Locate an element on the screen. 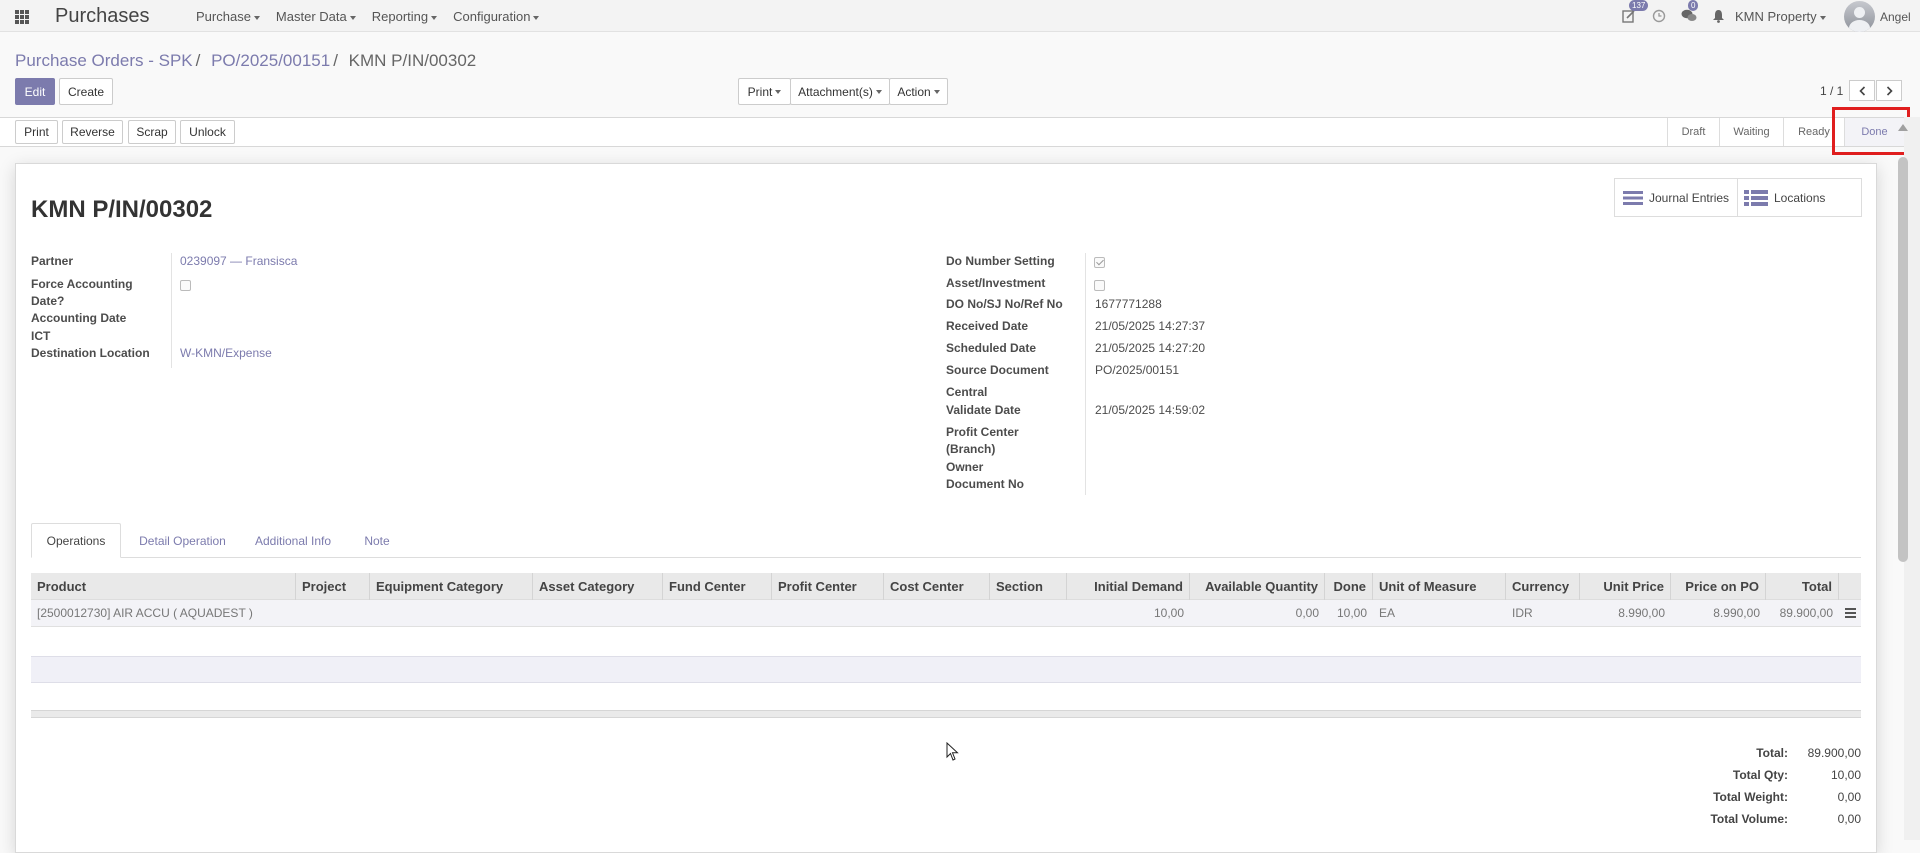 The width and height of the screenshot is (1920, 853). scheduled-date-value: 21/05/2025 14:27:20 is located at coordinates (1150, 348).